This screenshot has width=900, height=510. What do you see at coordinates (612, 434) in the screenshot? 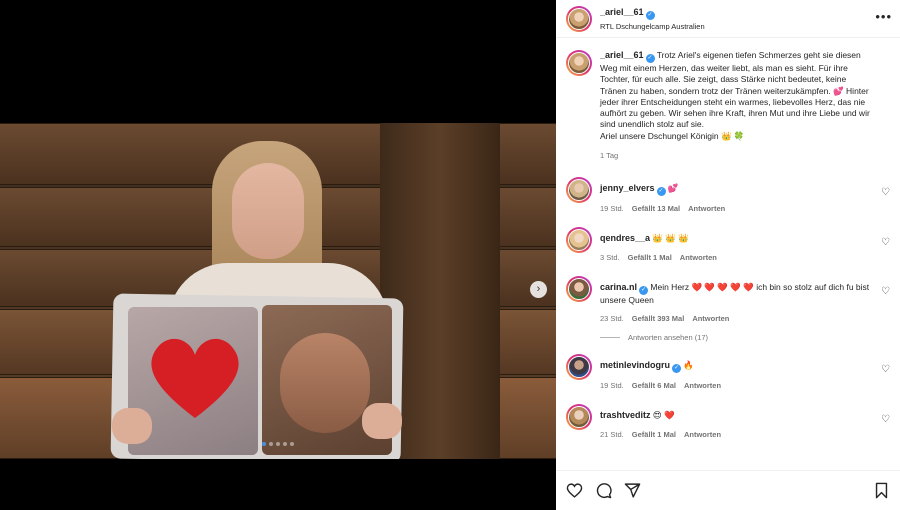
I see `comment-time: 21 Std.` at bounding box center [612, 434].